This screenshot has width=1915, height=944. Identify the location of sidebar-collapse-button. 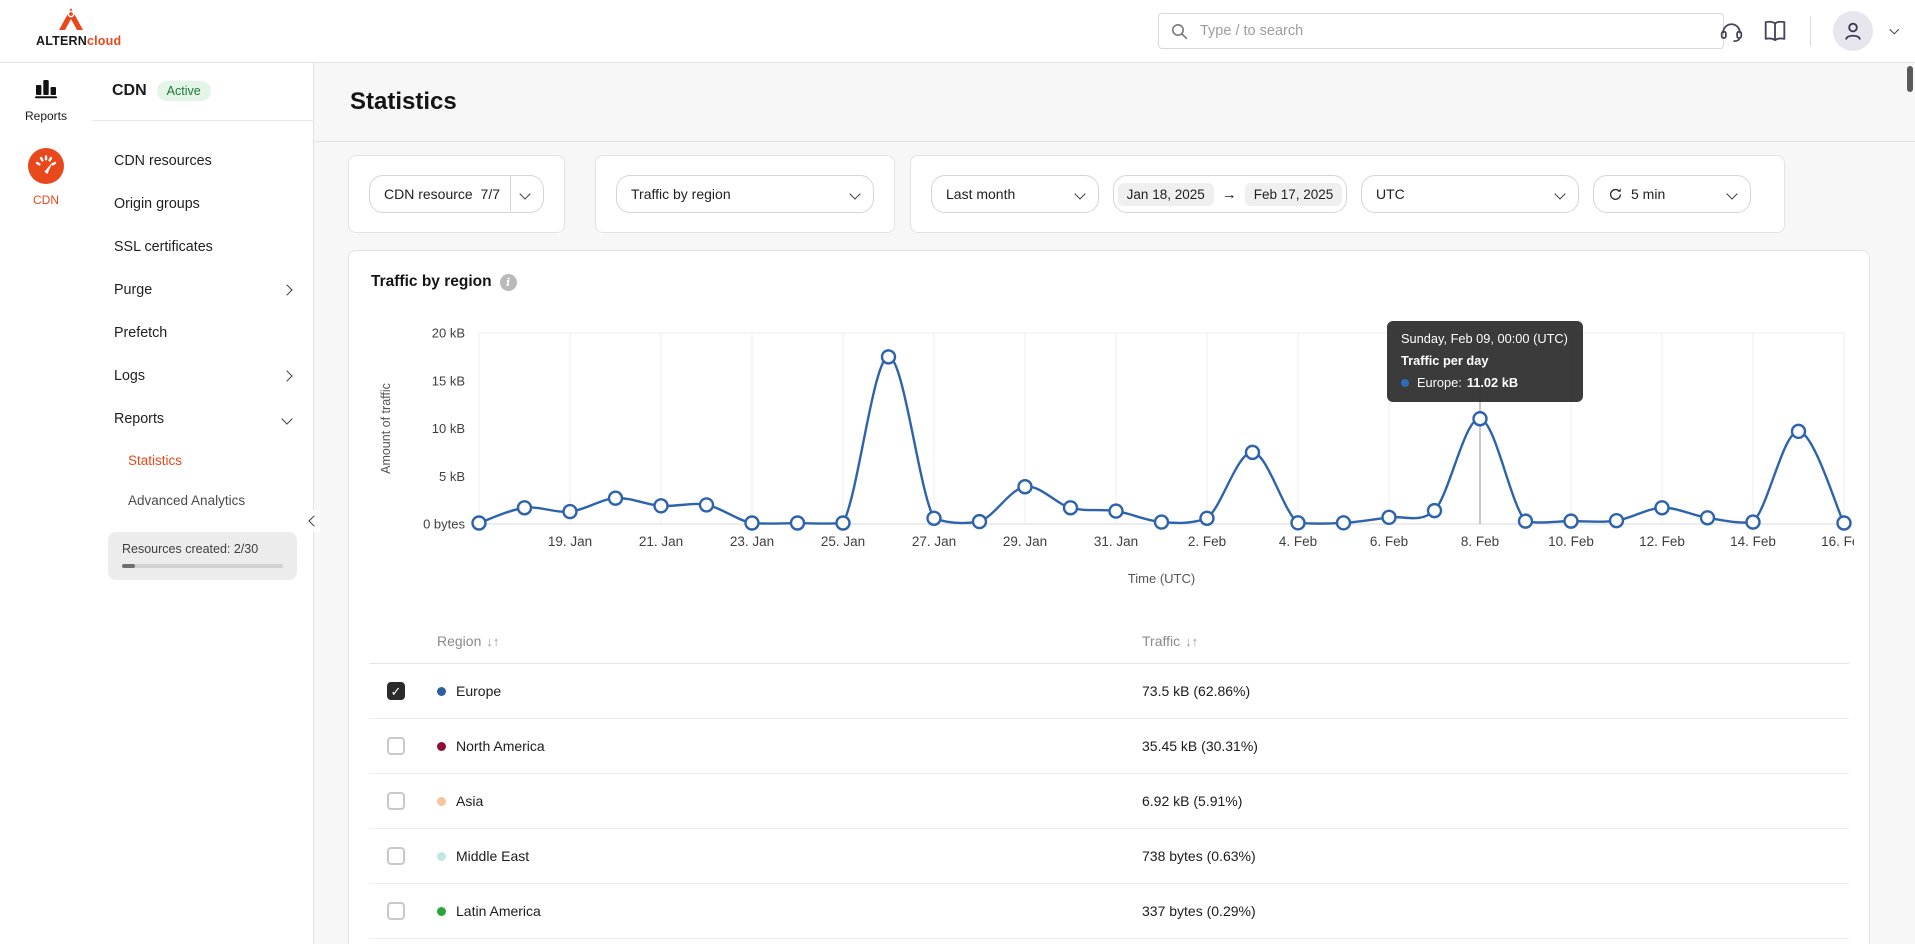
(314, 521).